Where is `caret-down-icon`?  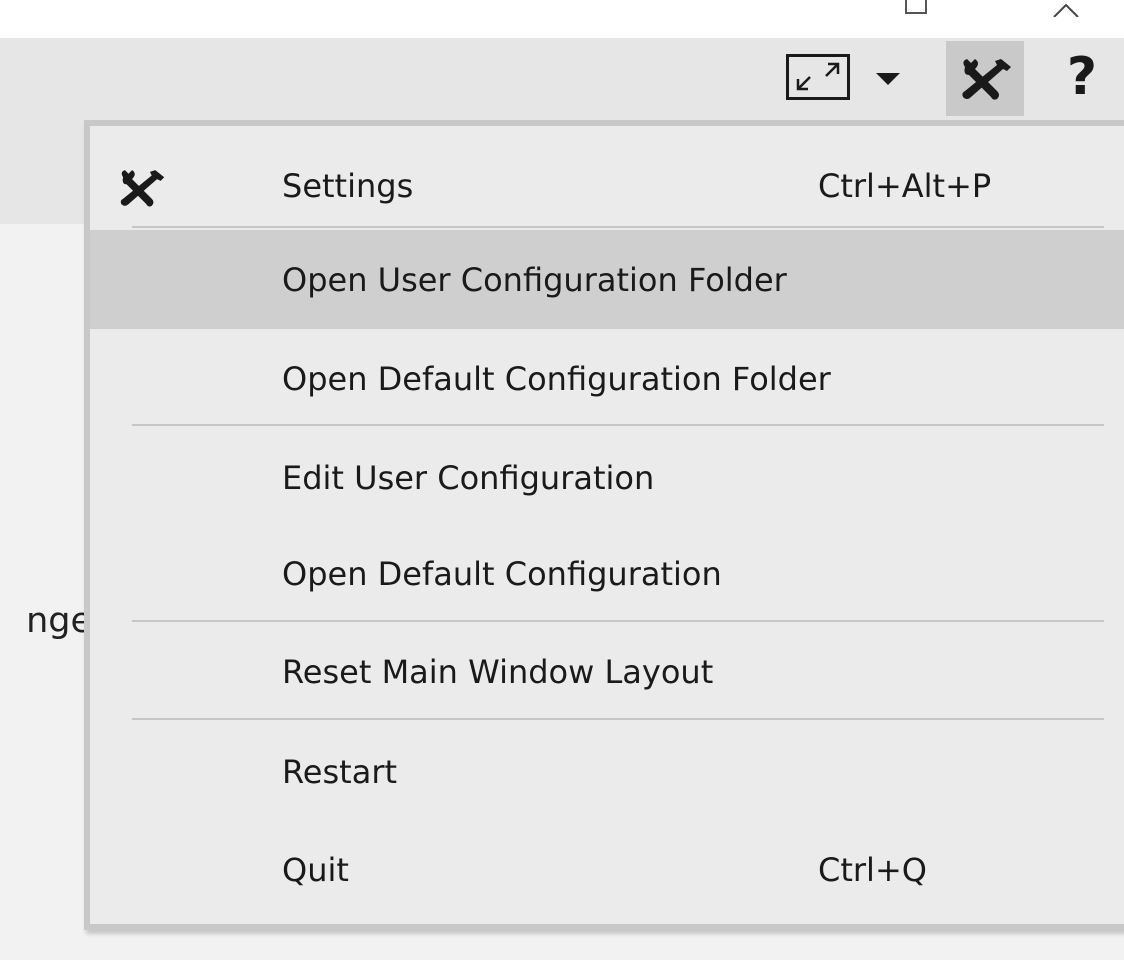 caret-down-icon is located at coordinates (888, 79).